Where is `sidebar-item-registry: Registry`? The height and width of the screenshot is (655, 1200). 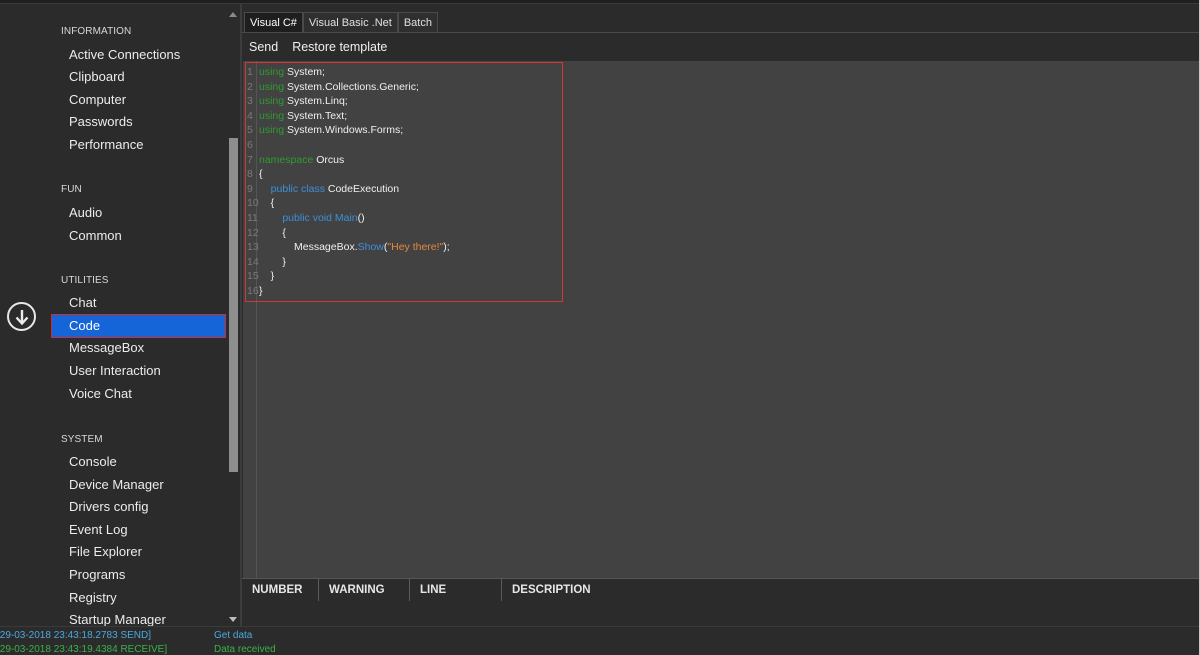 sidebar-item-registry: Registry is located at coordinates (93, 598).